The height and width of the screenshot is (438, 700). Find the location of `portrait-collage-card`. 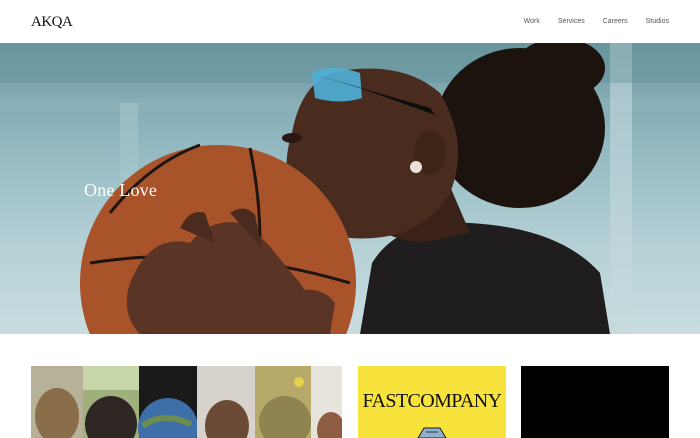

portrait-collage-card is located at coordinates (186, 402).